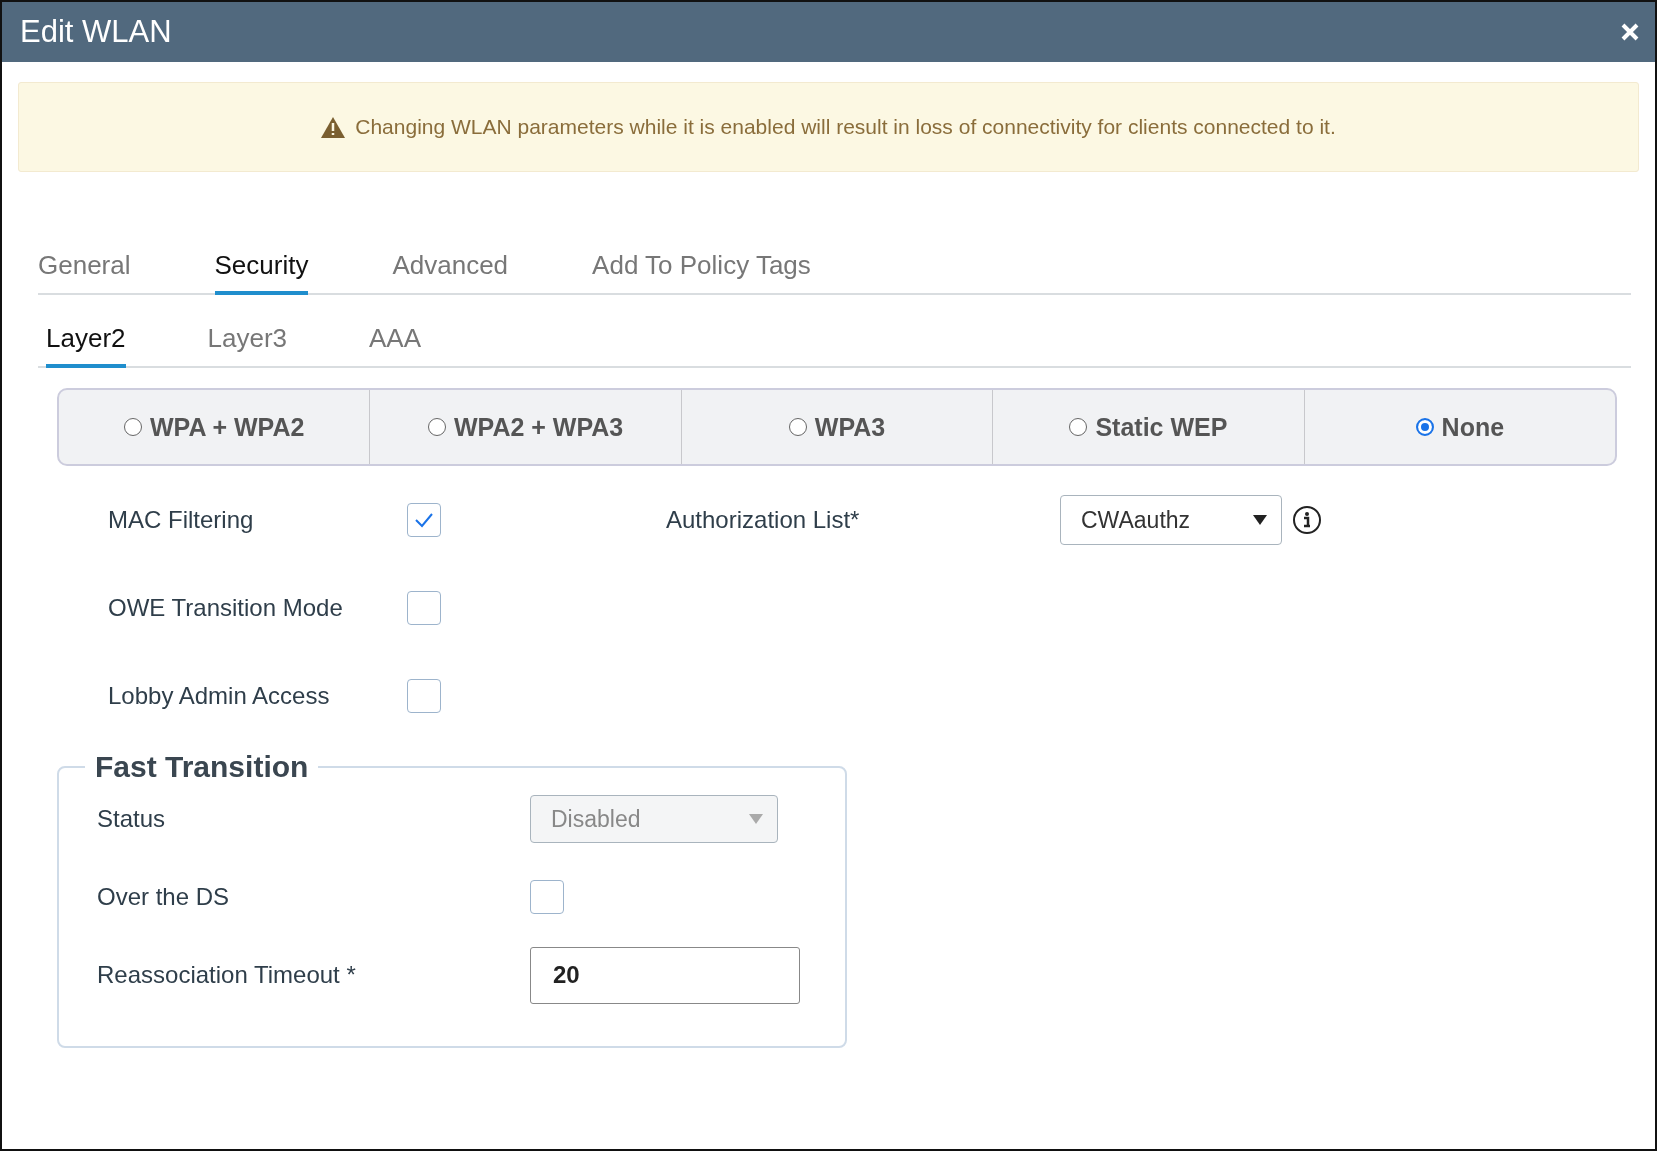 The image size is (1657, 1151). What do you see at coordinates (181, 520) in the screenshot?
I see `option-label: MAC Filtering` at bounding box center [181, 520].